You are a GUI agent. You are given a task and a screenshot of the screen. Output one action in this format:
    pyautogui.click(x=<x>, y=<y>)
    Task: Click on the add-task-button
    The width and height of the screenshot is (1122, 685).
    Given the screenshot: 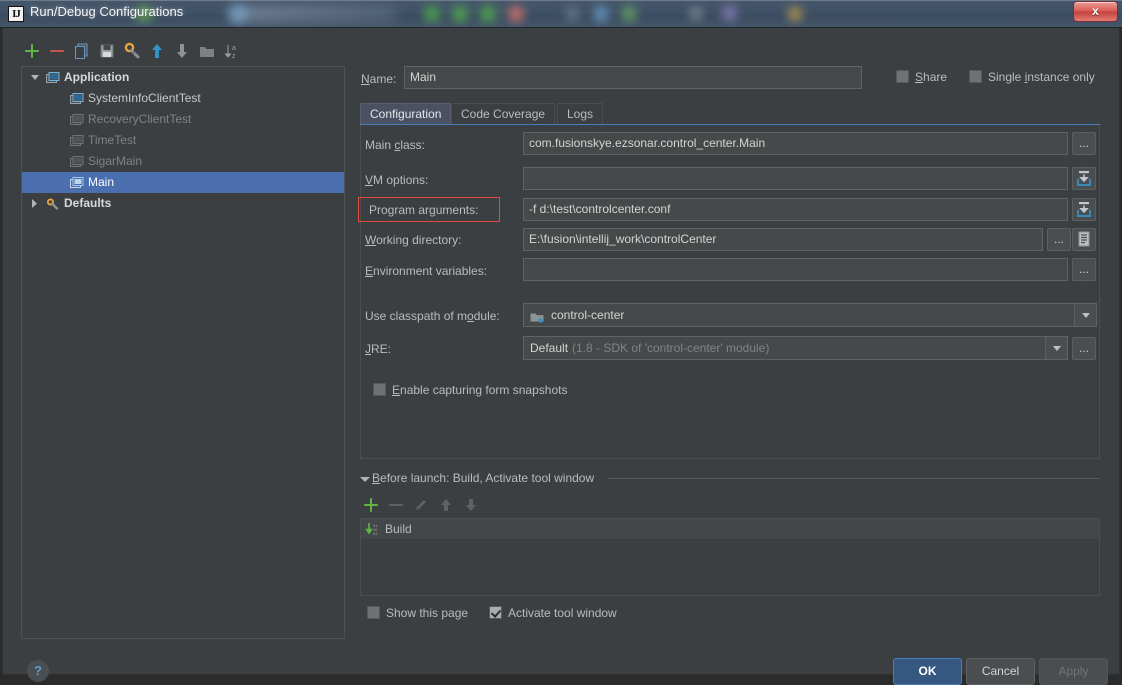 What is the action you would take?
    pyautogui.click(x=371, y=505)
    